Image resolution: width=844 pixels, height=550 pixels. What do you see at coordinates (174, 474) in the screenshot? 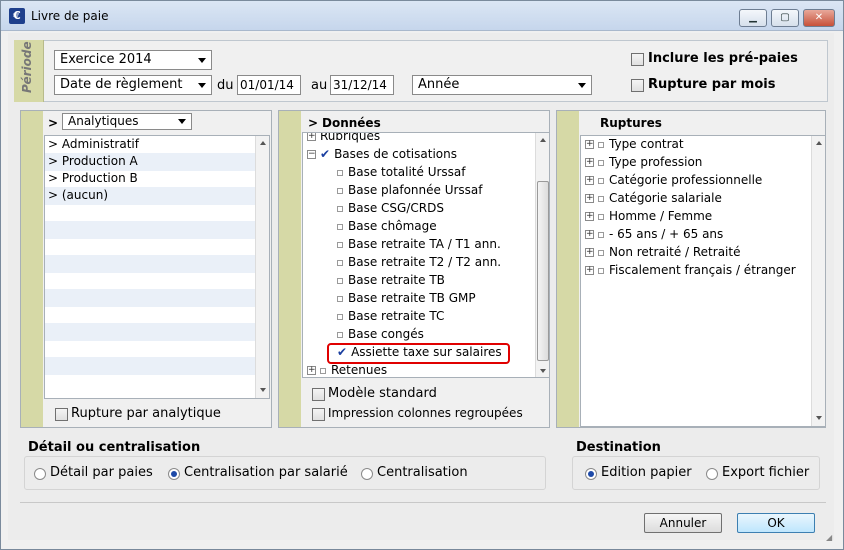
I see `centralisation-salarie-radio` at bounding box center [174, 474].